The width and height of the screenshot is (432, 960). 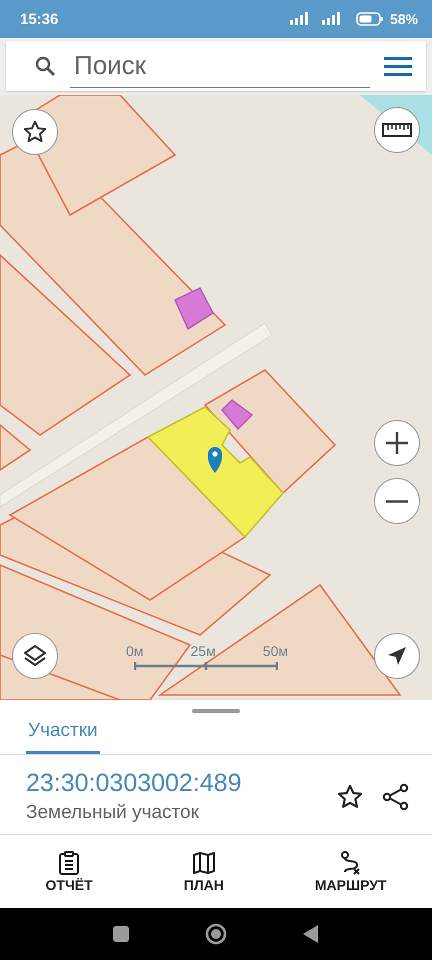 I want to click on selected-parcel, so click(x=215, y=472).